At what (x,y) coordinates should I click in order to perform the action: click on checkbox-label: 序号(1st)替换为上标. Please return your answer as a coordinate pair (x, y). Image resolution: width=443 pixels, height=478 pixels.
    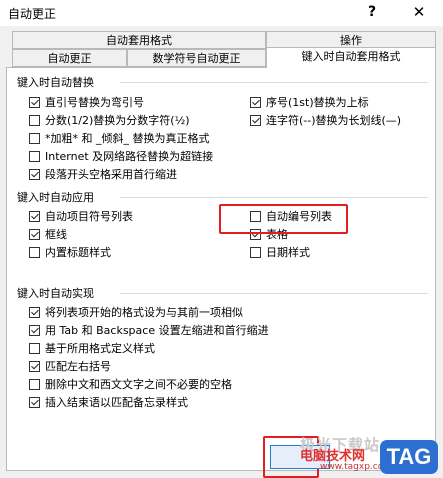
    Looking at the image, I should click on (317, 102).